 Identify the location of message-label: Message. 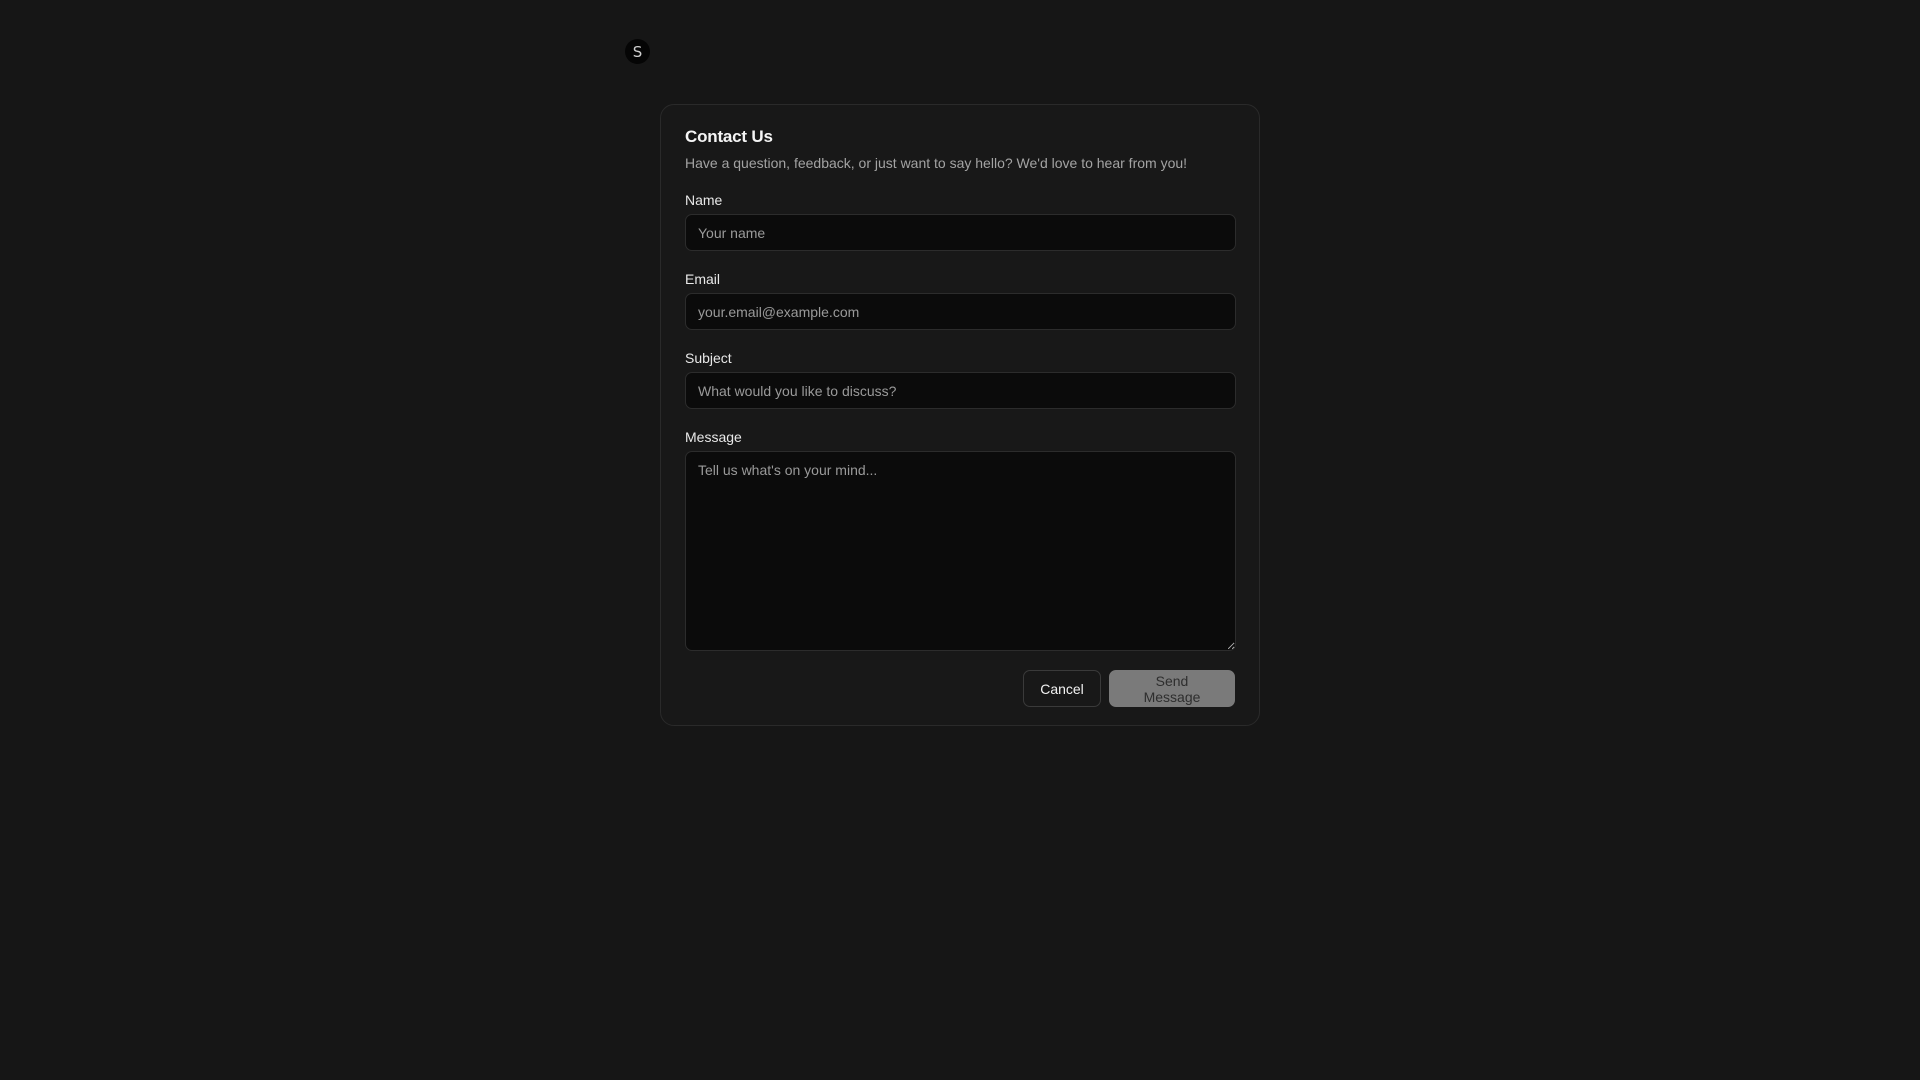
(713, 437).